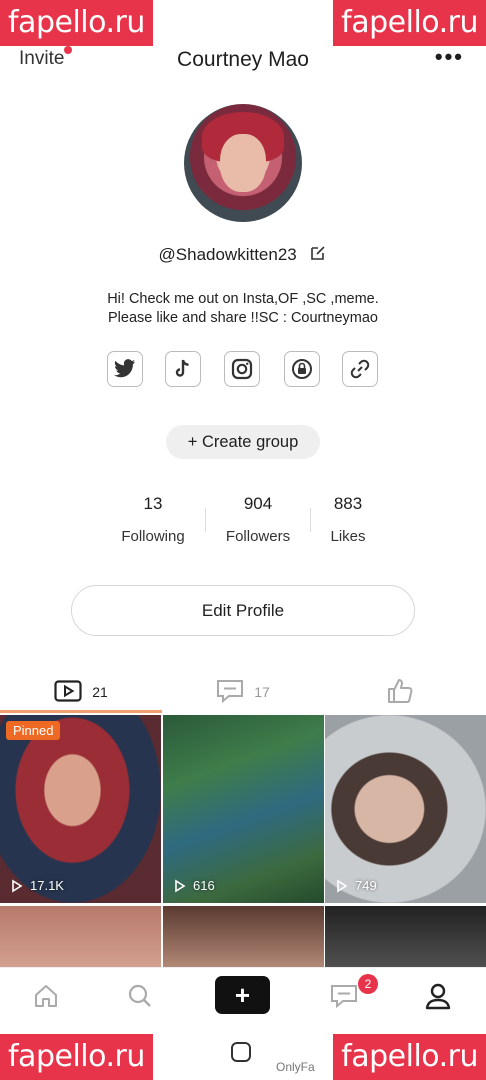 The image size is (486, 1080). What do you see at coordinates (68, 692) in the screenshot?
I see `video-icon` at bounding box center [68, 692].